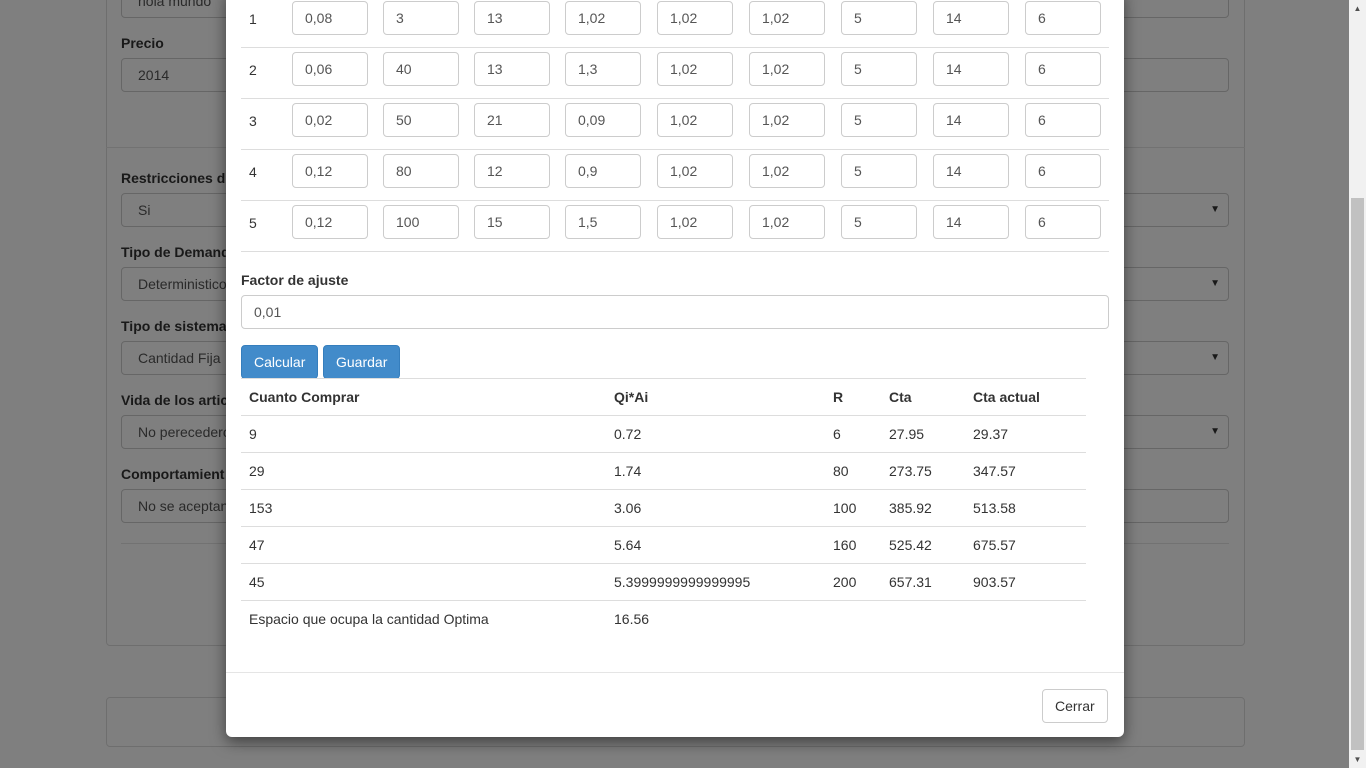 This screenshot has width=1366, height=768. I want to click on grid-row: 4, so click(675, 175).